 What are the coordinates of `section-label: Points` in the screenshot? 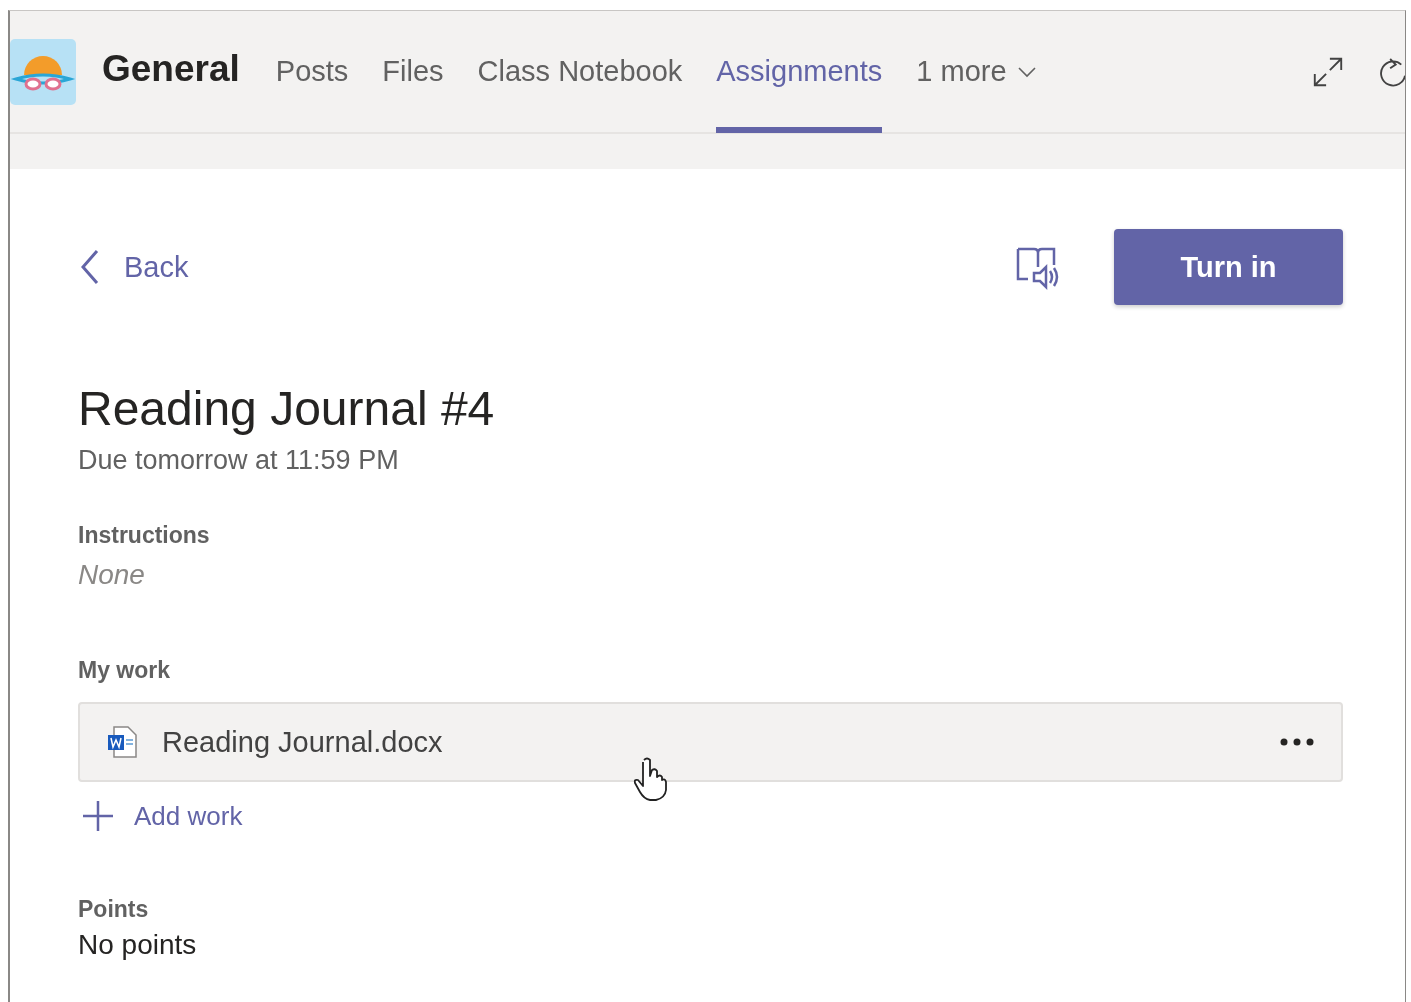 It's located at (114, 909).